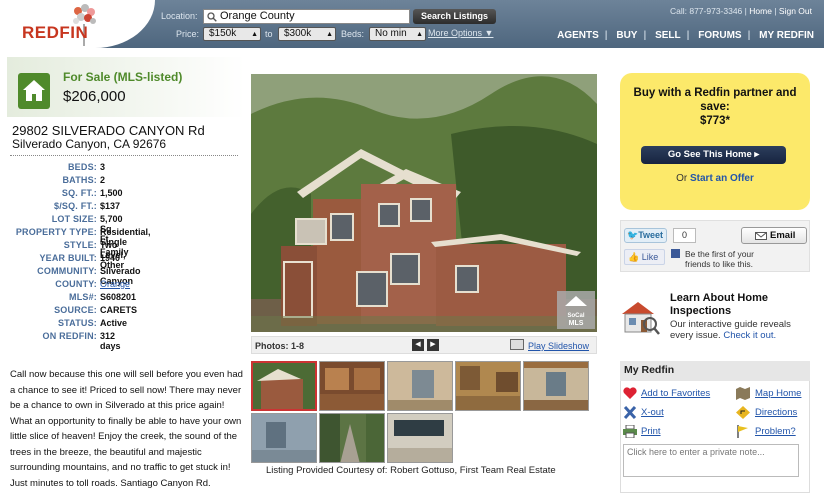 Image resolution: width=824 pixels, height=493 pixels. Describe the element at coordinates (306, 16) in the screenshot. I see `location-input: Orange County` at that location.